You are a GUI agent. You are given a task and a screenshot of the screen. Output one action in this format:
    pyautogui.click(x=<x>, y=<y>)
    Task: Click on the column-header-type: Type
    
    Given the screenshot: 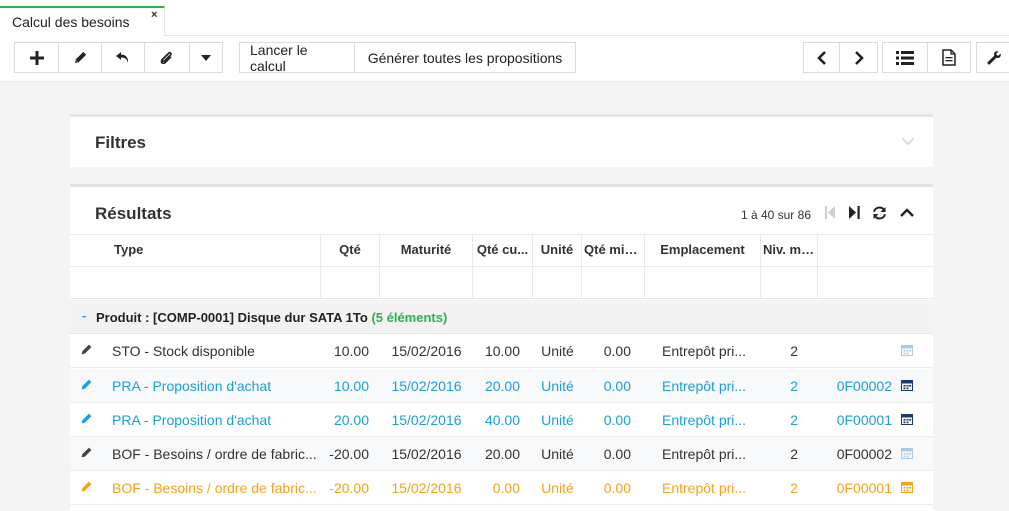 What is the action you would take?
    pyautogui.click(x=195, y=251)
    